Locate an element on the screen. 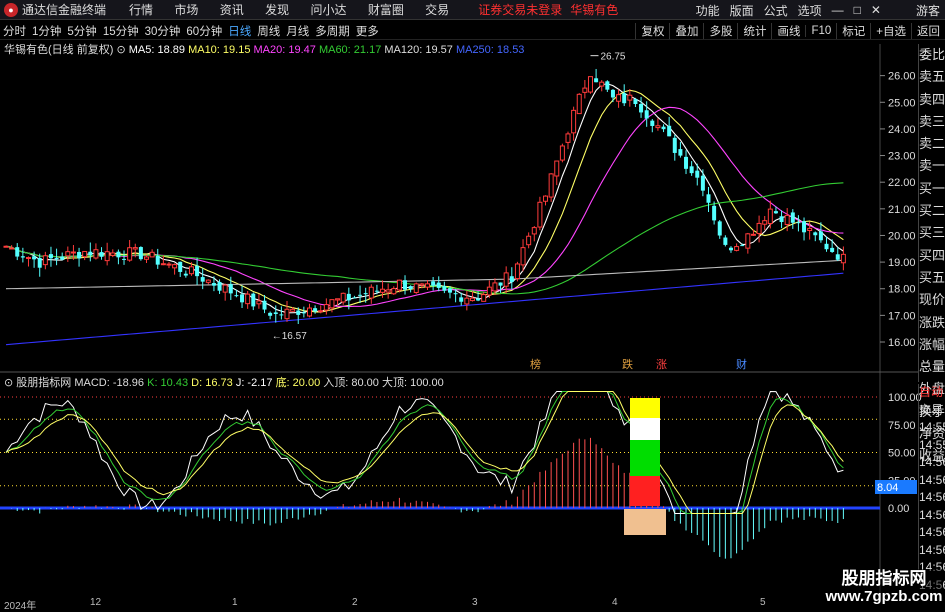  price-tick-label: 24.00 is located at coordinates (902, 130).